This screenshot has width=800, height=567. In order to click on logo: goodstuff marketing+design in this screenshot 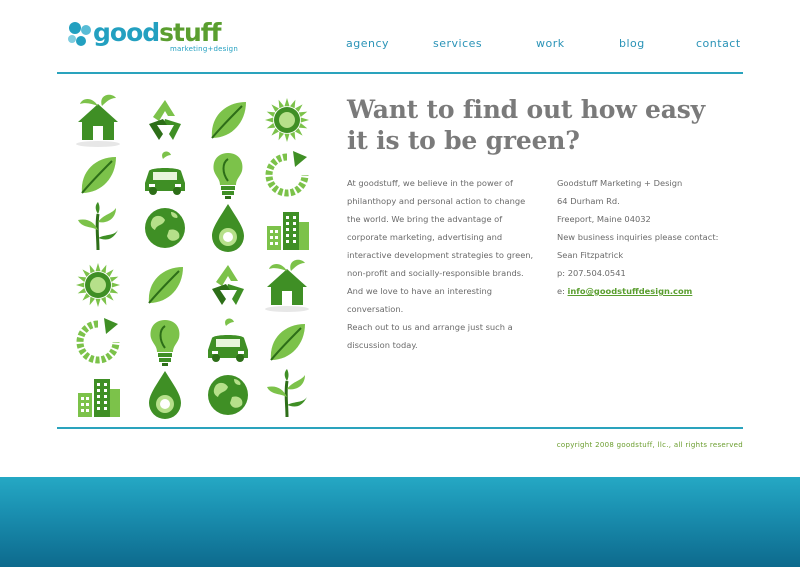, I will do `click(152, 38)`.